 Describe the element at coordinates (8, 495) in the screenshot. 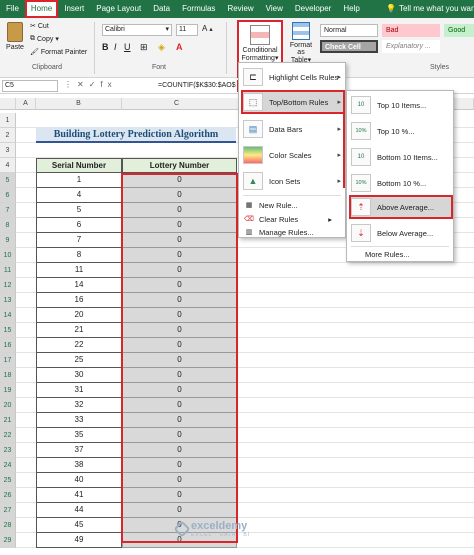

I see `row-header: 26` at that location.